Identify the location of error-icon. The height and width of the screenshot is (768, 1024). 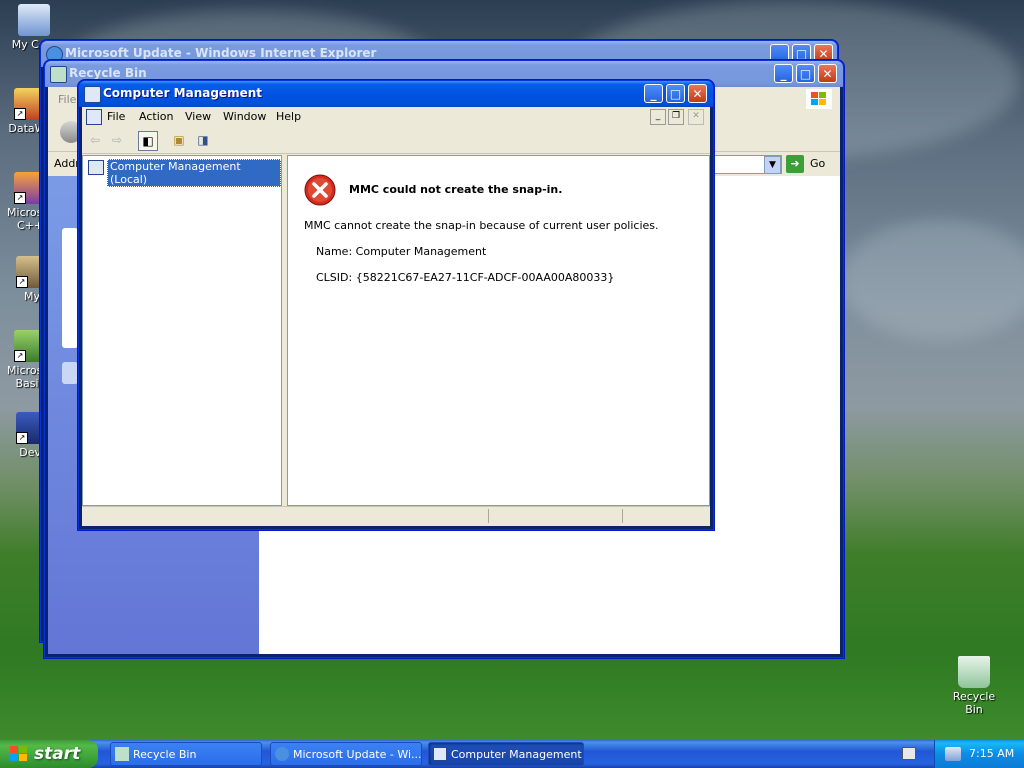
(320, 190).